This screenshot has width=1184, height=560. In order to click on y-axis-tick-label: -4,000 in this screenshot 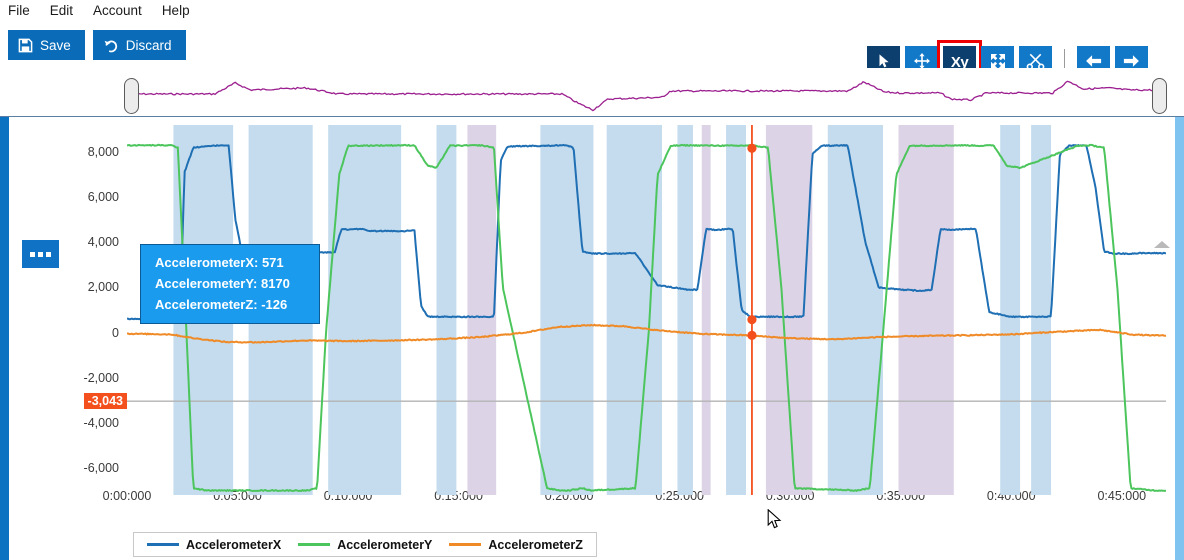, I will do `click(101, 422)`.